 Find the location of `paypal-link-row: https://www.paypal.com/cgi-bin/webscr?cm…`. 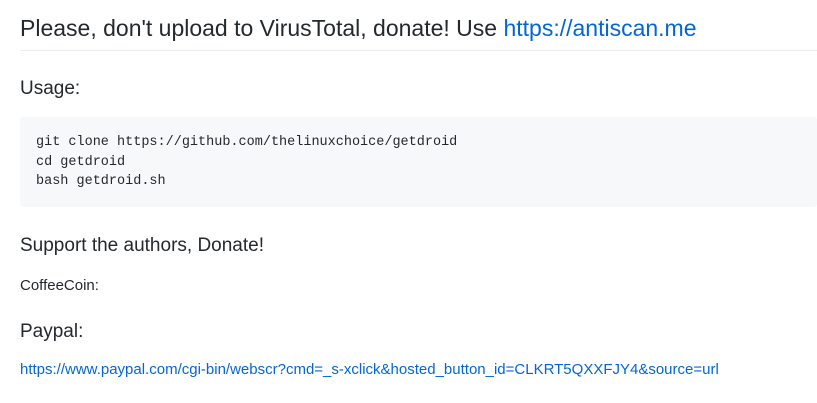

paypal-link-row: https://www.paypal.com/cgi-bin/webscr?cm… is located at coordinates (418, 370).